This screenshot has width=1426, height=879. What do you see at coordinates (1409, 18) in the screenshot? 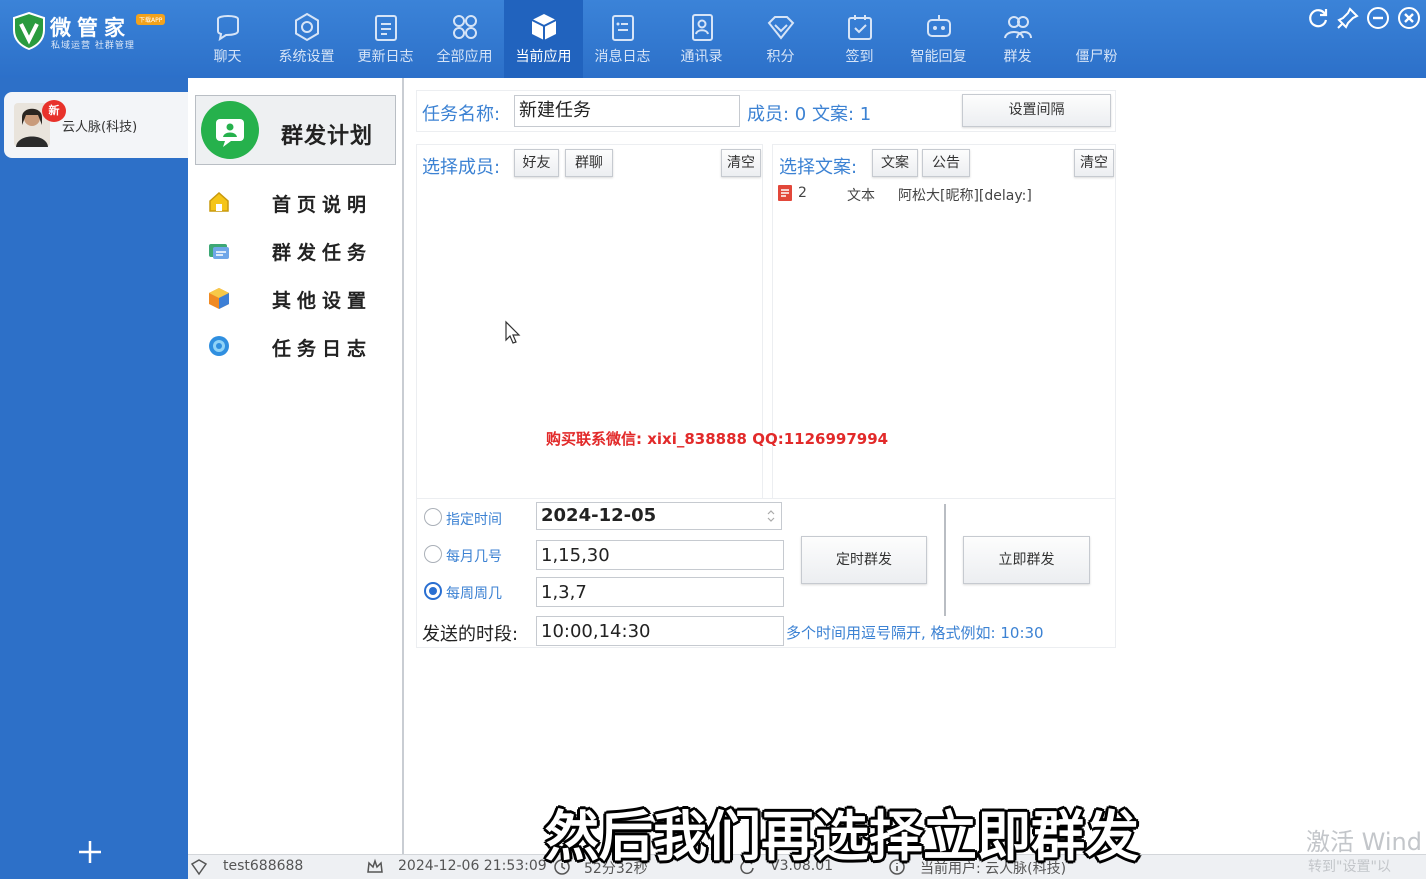
I see `close-icon` at bounding box center [1409, 18].